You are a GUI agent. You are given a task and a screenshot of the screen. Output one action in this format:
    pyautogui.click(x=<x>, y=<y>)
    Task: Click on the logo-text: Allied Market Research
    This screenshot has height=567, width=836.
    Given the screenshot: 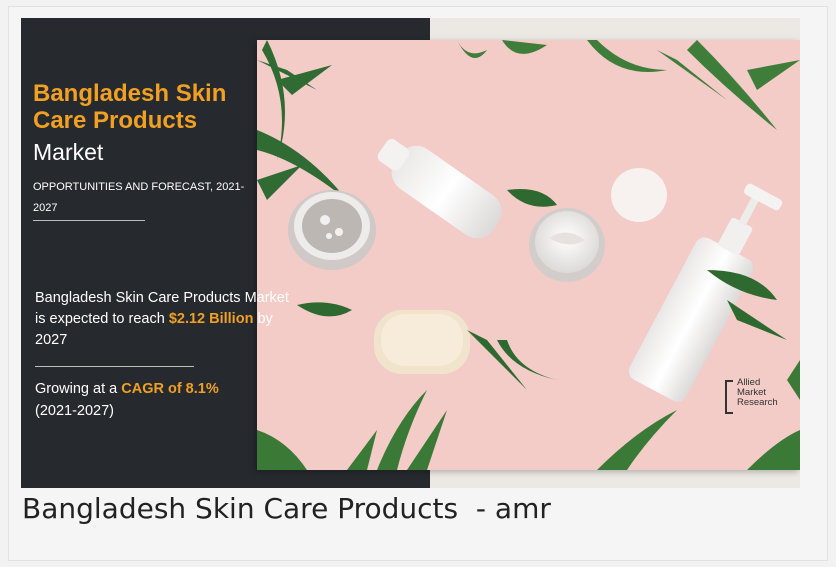 What is the action you would take?
    pyautogui.click(x=757, y=392)
    